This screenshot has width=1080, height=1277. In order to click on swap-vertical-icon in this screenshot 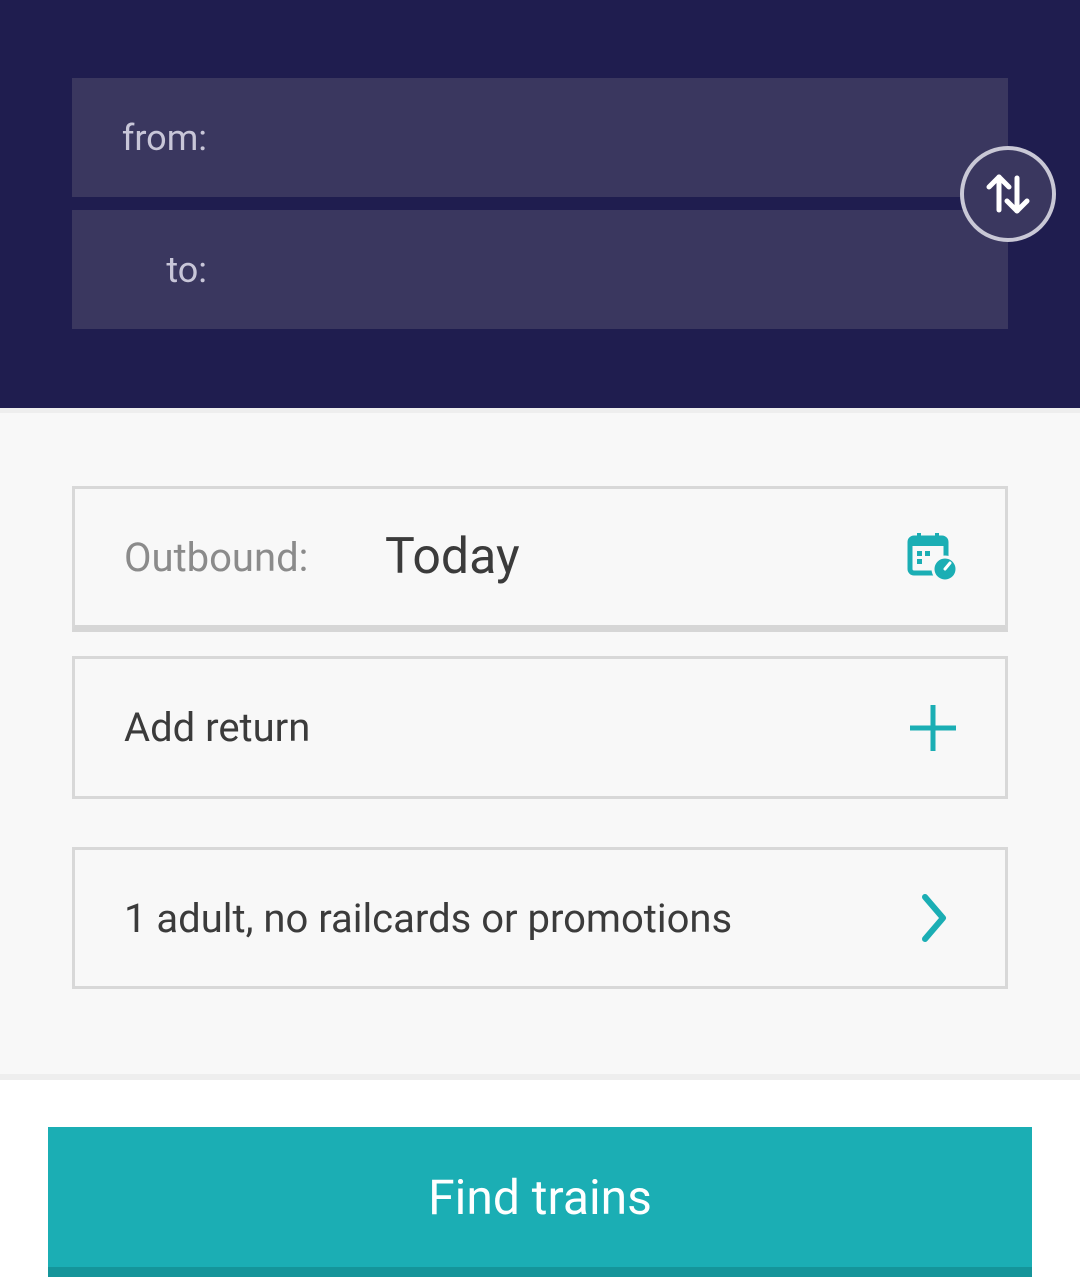, I will do `click(1008, 194)`.